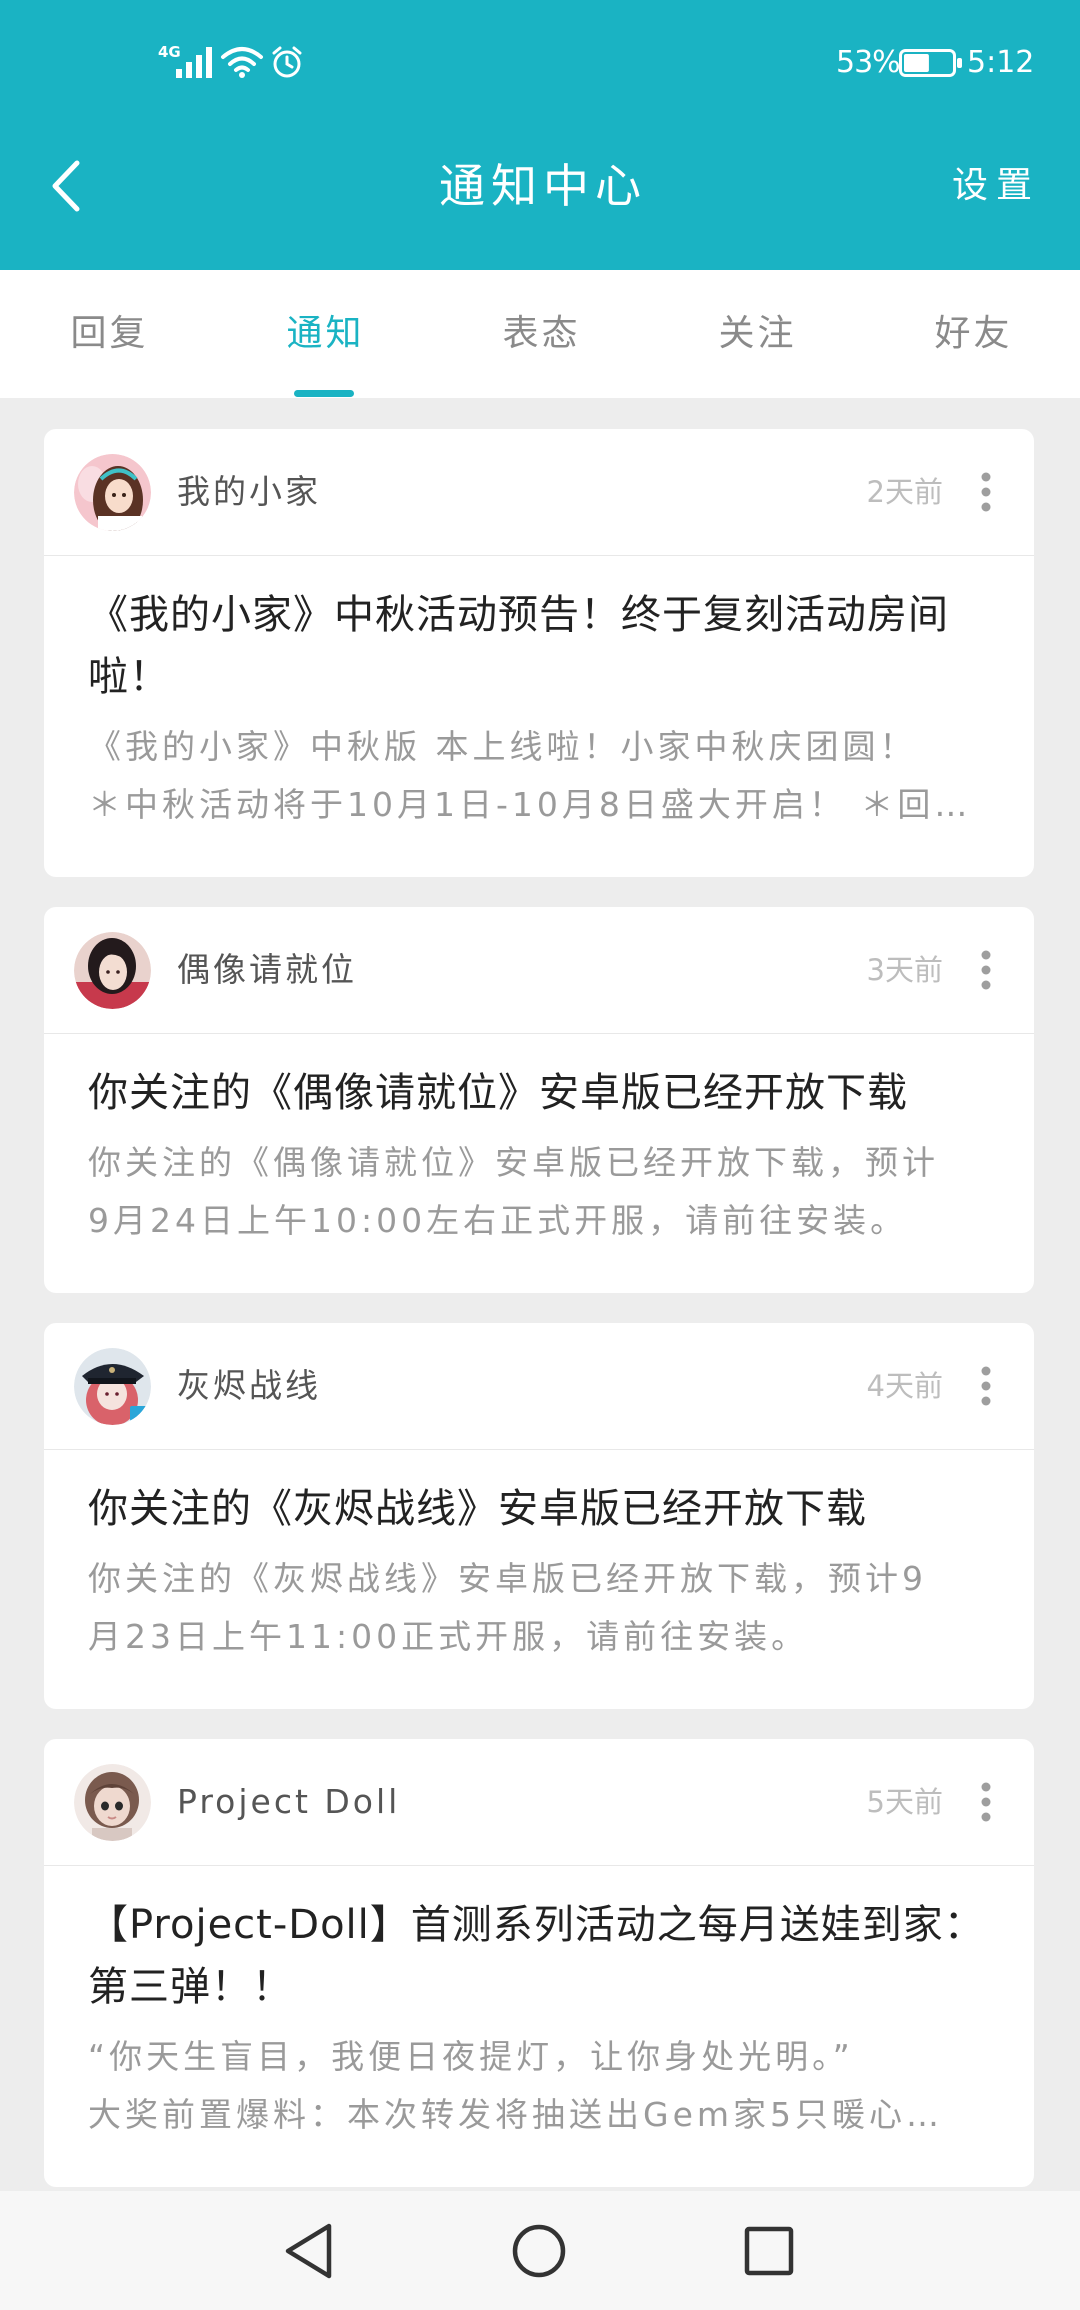 The image size is (1080, 2310). Describe the element at coordinates (267, 969) in the screenshot. I see `source-name: 偶像请就位` at that location.